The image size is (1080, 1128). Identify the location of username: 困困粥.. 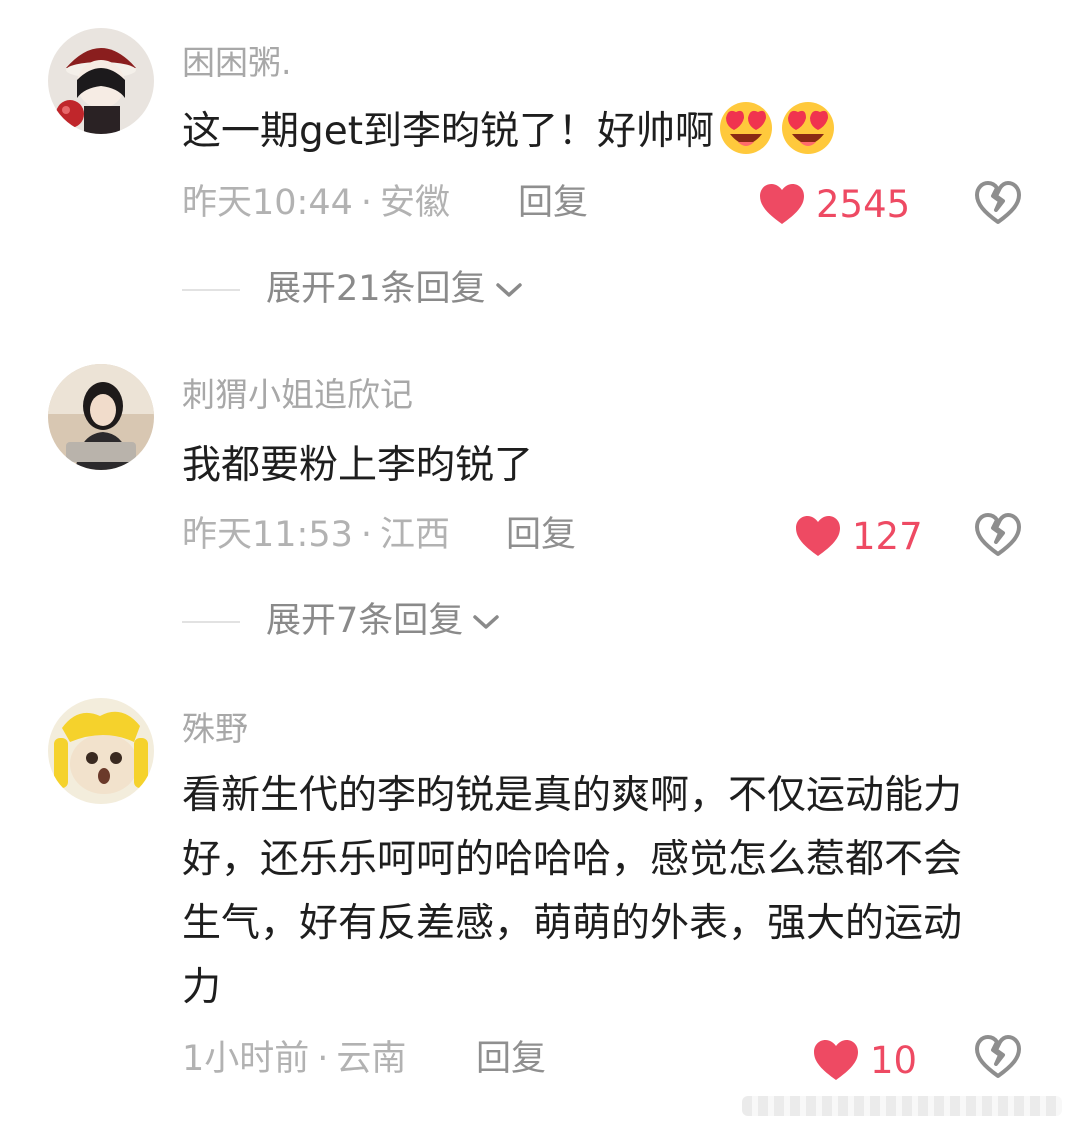
(237, 62).